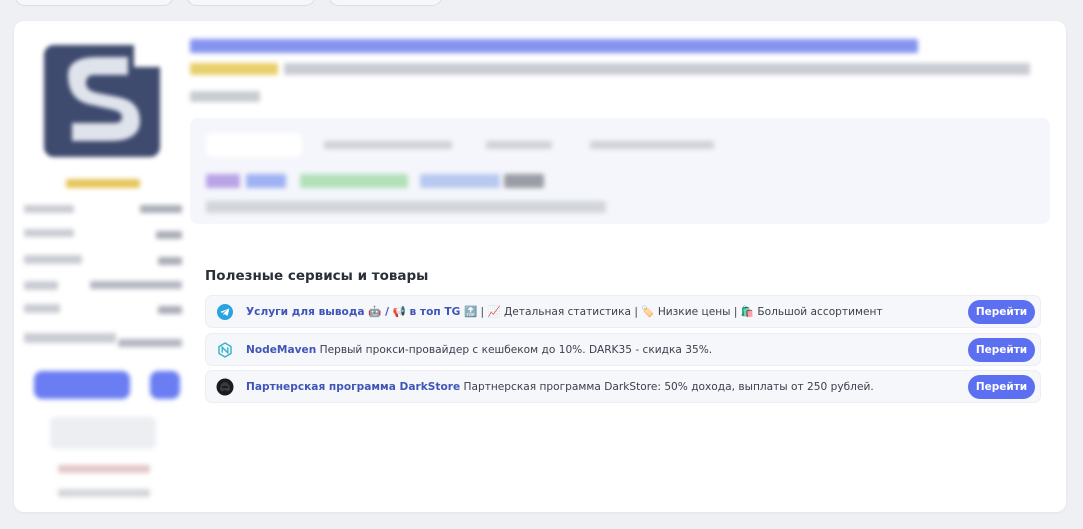 This screenshot has width=1083, height=529. Describe the element at coordinates (353, 387) in the screenshot. I see `service-name: Партнерская программа DarkStore` at that location.